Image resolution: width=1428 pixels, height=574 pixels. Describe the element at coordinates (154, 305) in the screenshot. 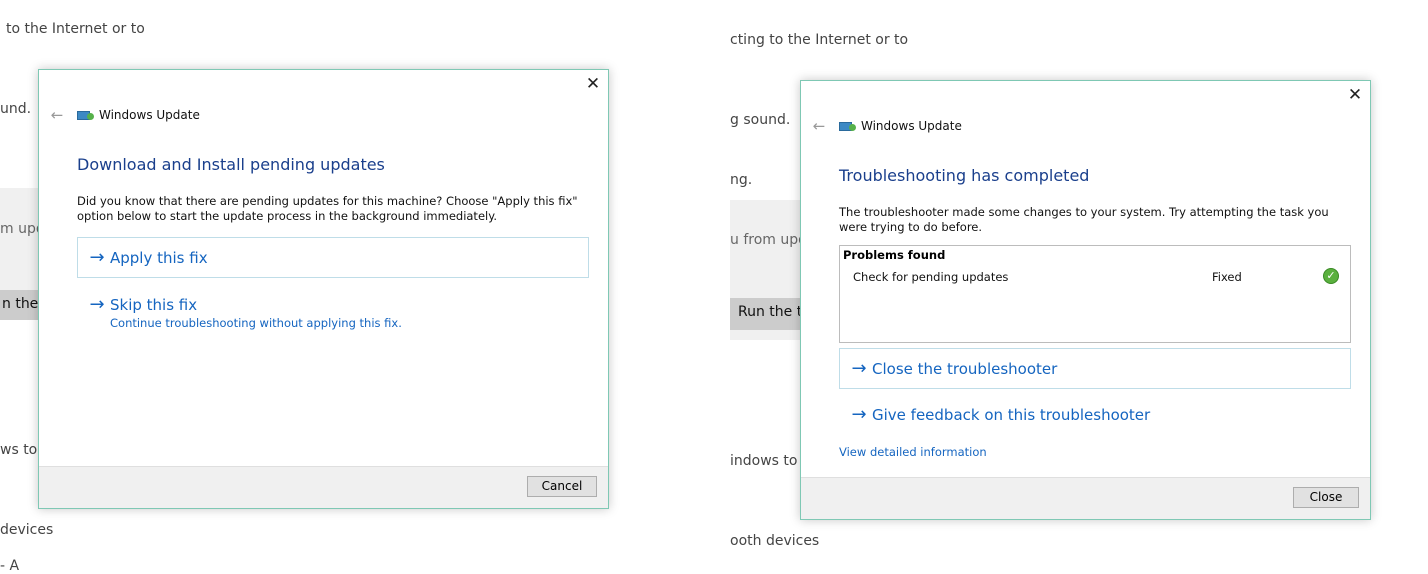

I see `skip-fix-label: Skip this fix` at that location.